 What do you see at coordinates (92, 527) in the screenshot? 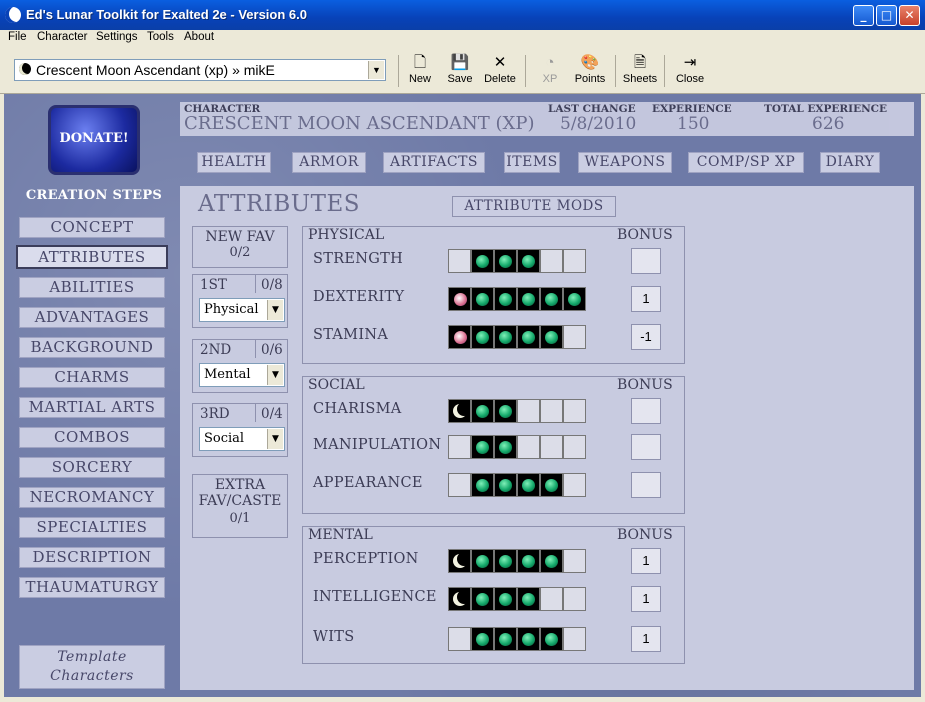
I see `nav-specialties: SPECIALTIES` at bounding box center [92, 527].